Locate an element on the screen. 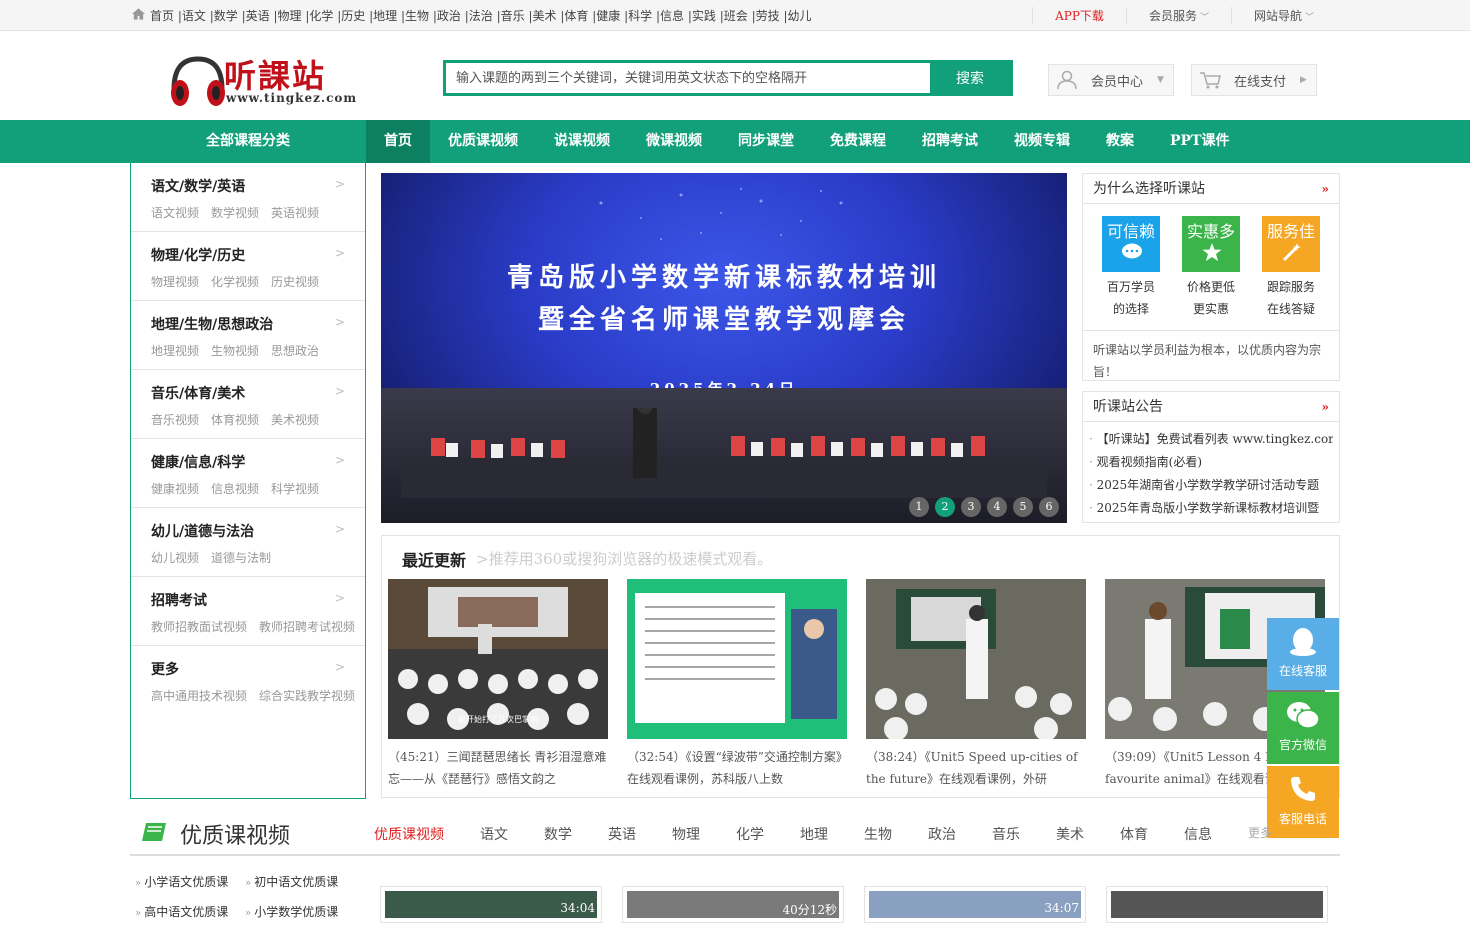  site-logo: 听課站 www.tingkez.com is located at coordinates (268, 79).